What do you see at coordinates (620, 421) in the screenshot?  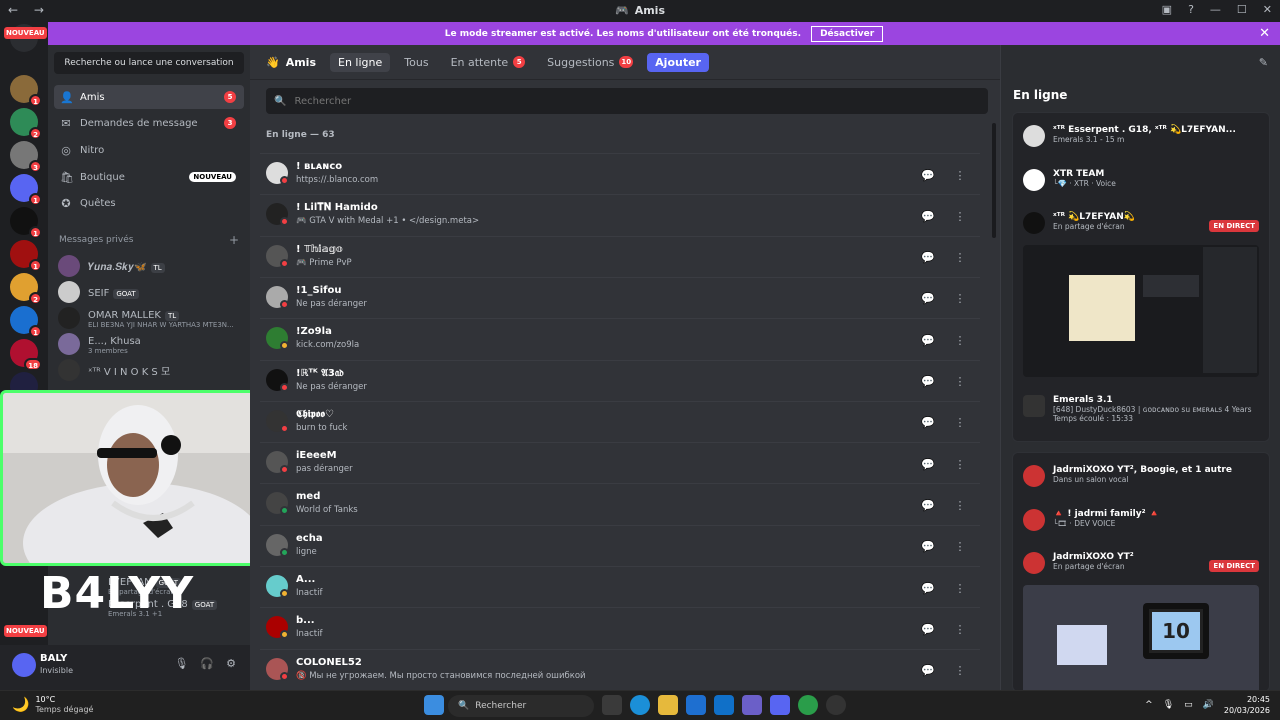 I see `friend-row: 𝕮𝖍𝖎𝖕𝖔𝖔♡ burn to fuck 💬 ⋮` at bounding box center [620, 421].